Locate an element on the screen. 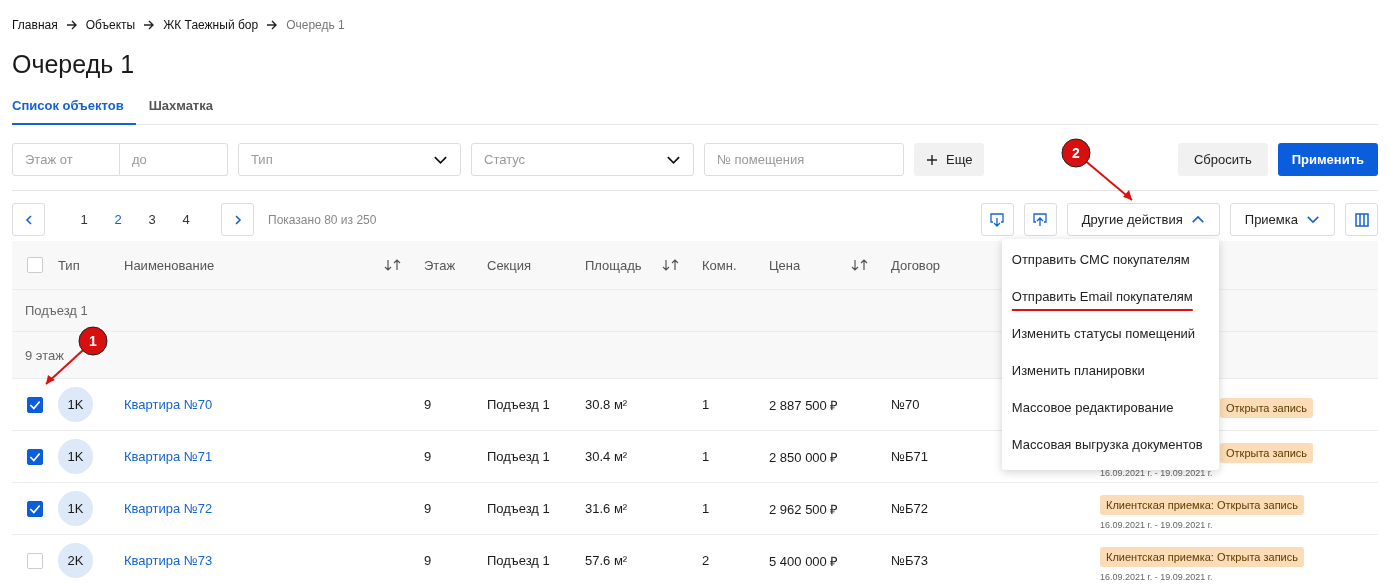  table-cell-text: 2 850 000 ₽ is located at coordinates (804, 457).